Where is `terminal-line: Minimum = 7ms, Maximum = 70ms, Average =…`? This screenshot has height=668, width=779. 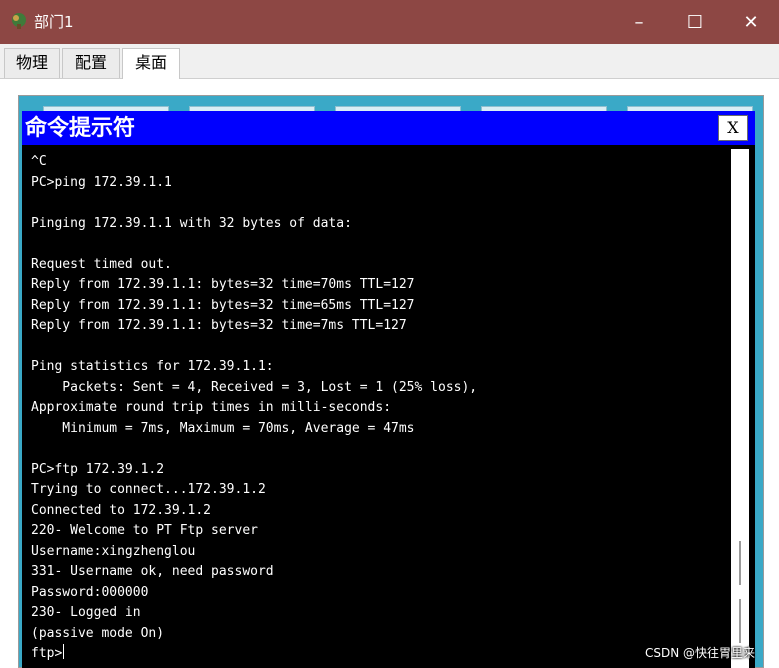
terminal-line: Minimum = 7ms, Maximum = 70ms, Average =… is located at coordinates (223, 428).